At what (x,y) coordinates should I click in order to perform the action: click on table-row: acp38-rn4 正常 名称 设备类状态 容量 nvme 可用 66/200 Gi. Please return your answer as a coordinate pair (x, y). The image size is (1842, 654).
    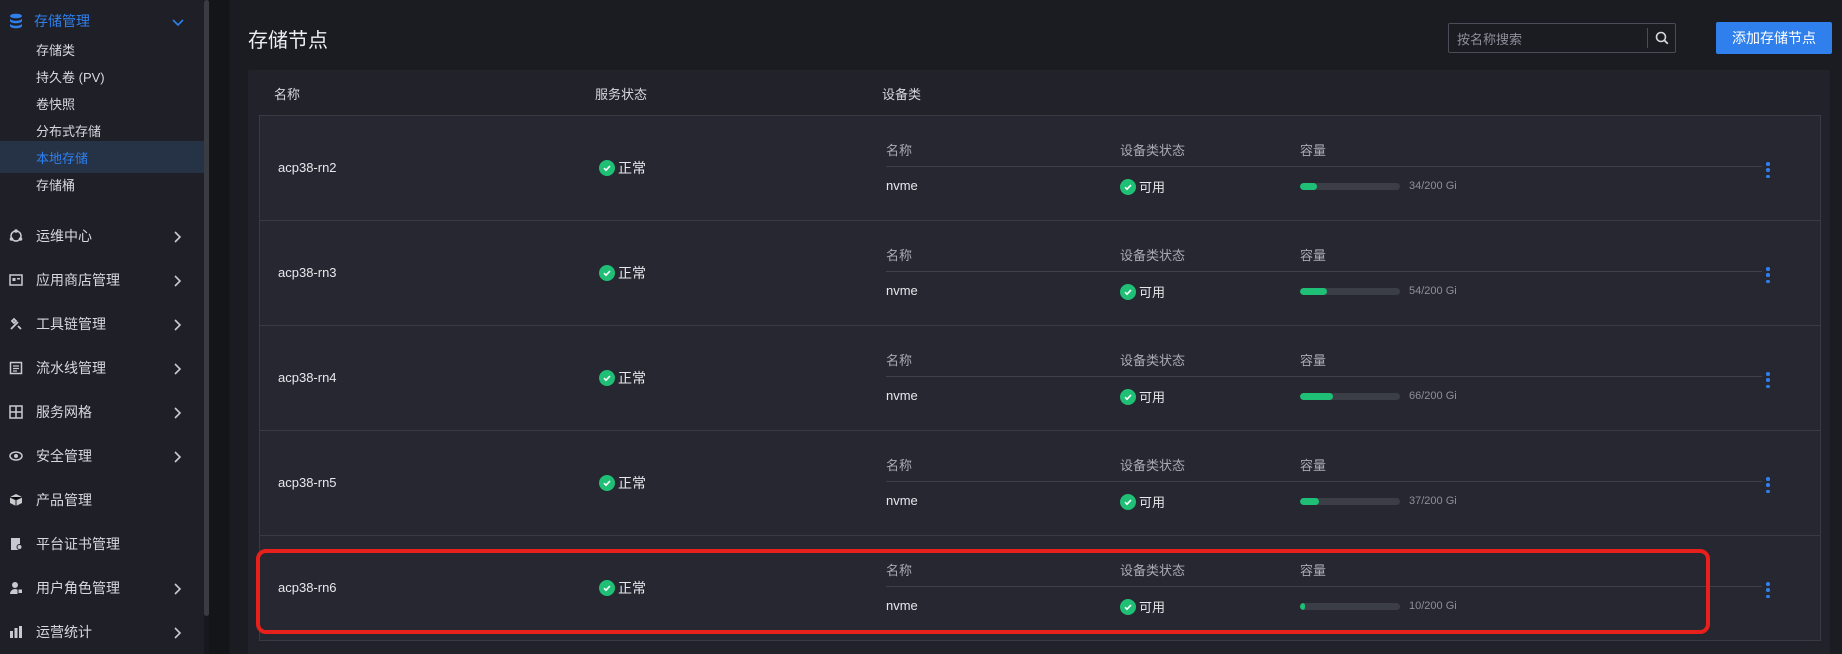
    Looking at the image, I should click on (1040, 378).